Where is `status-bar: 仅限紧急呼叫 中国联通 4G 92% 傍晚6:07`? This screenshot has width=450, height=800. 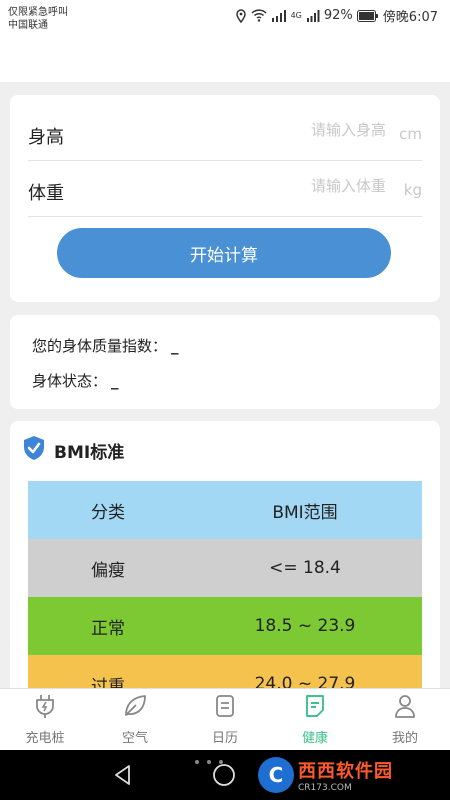 status-bar: 仅限紧急呼叫 中国联通 4G 92% 傍晚6:07 is located at coordinates (225, 16).